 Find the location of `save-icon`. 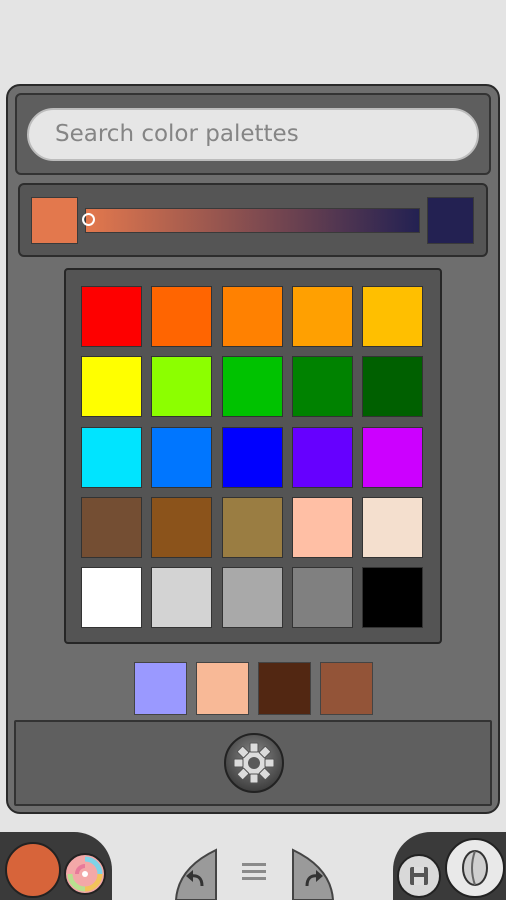

save-icon is located at coordinates (419, 876).